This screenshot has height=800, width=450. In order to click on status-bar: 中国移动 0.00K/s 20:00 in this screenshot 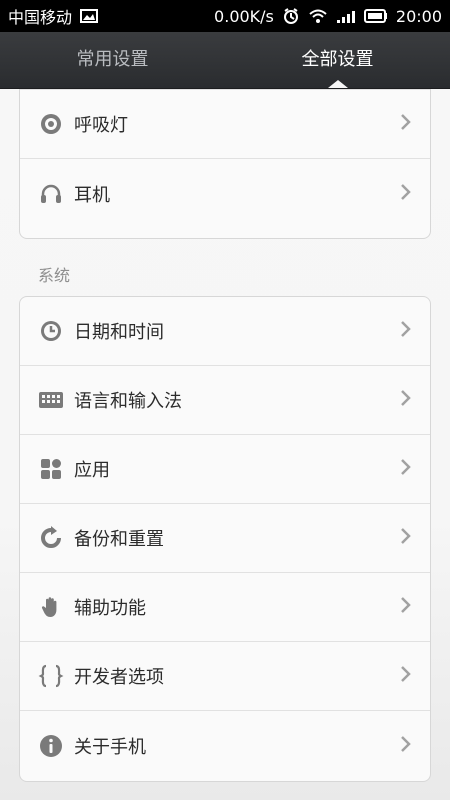, I will do `click(225, 16)`.